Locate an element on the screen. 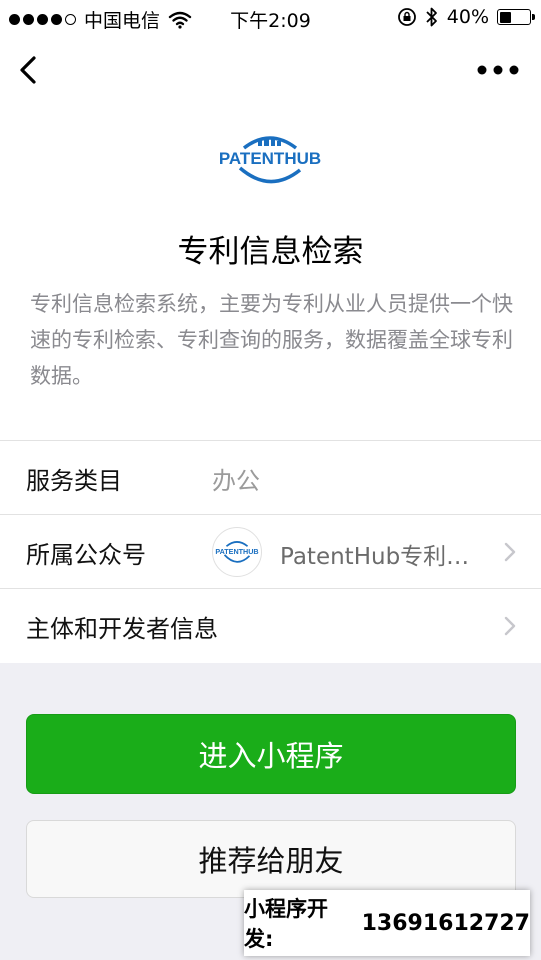  app-logo: PATENTHUB is located at coordinates (270, 160).